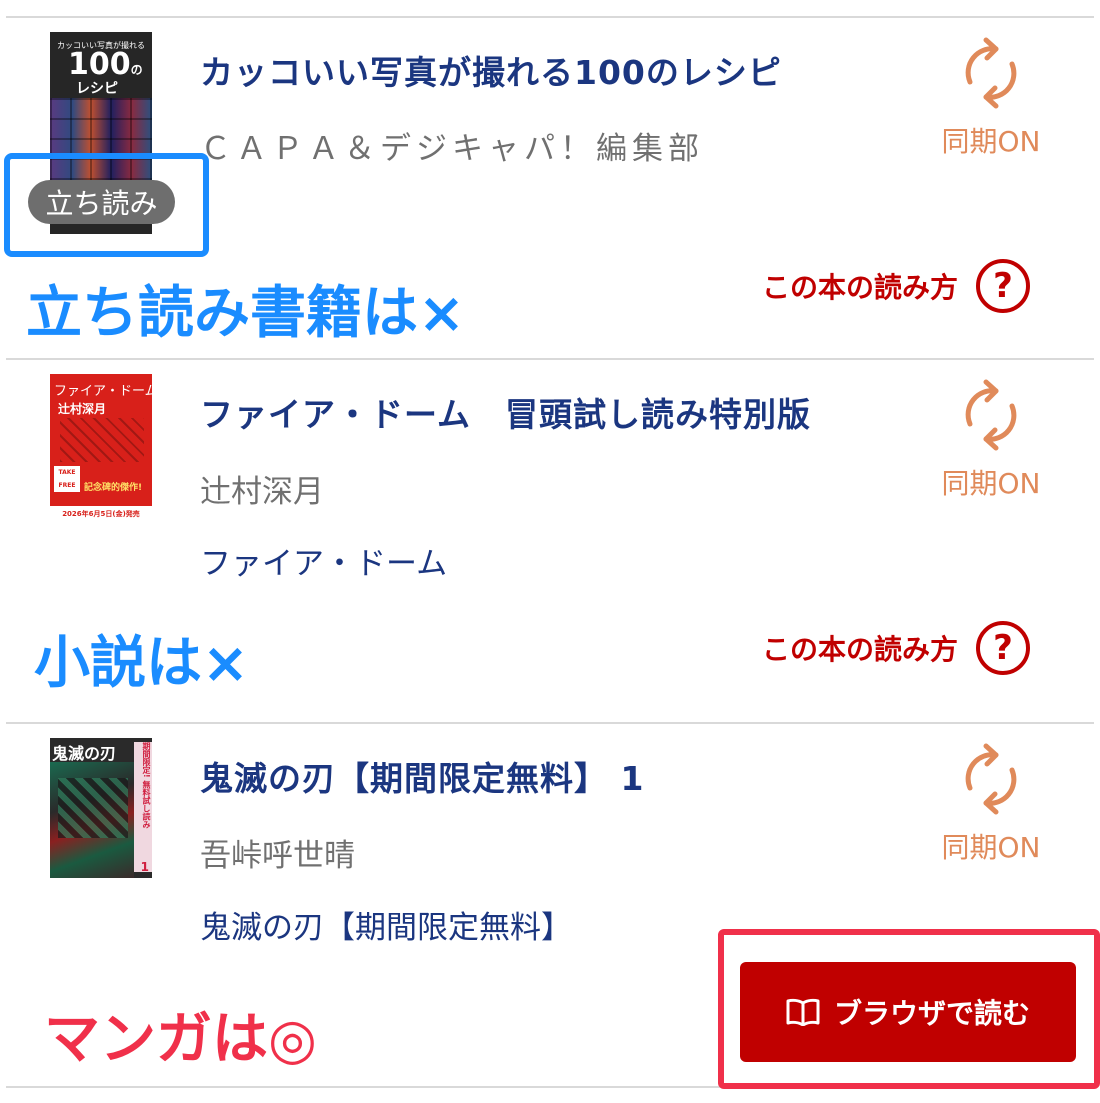 The image size is (1100, 1103). Describe the element at coordinates (991, 483) in the screenshot. I see `sync-label-2: 同期ON` at that location.